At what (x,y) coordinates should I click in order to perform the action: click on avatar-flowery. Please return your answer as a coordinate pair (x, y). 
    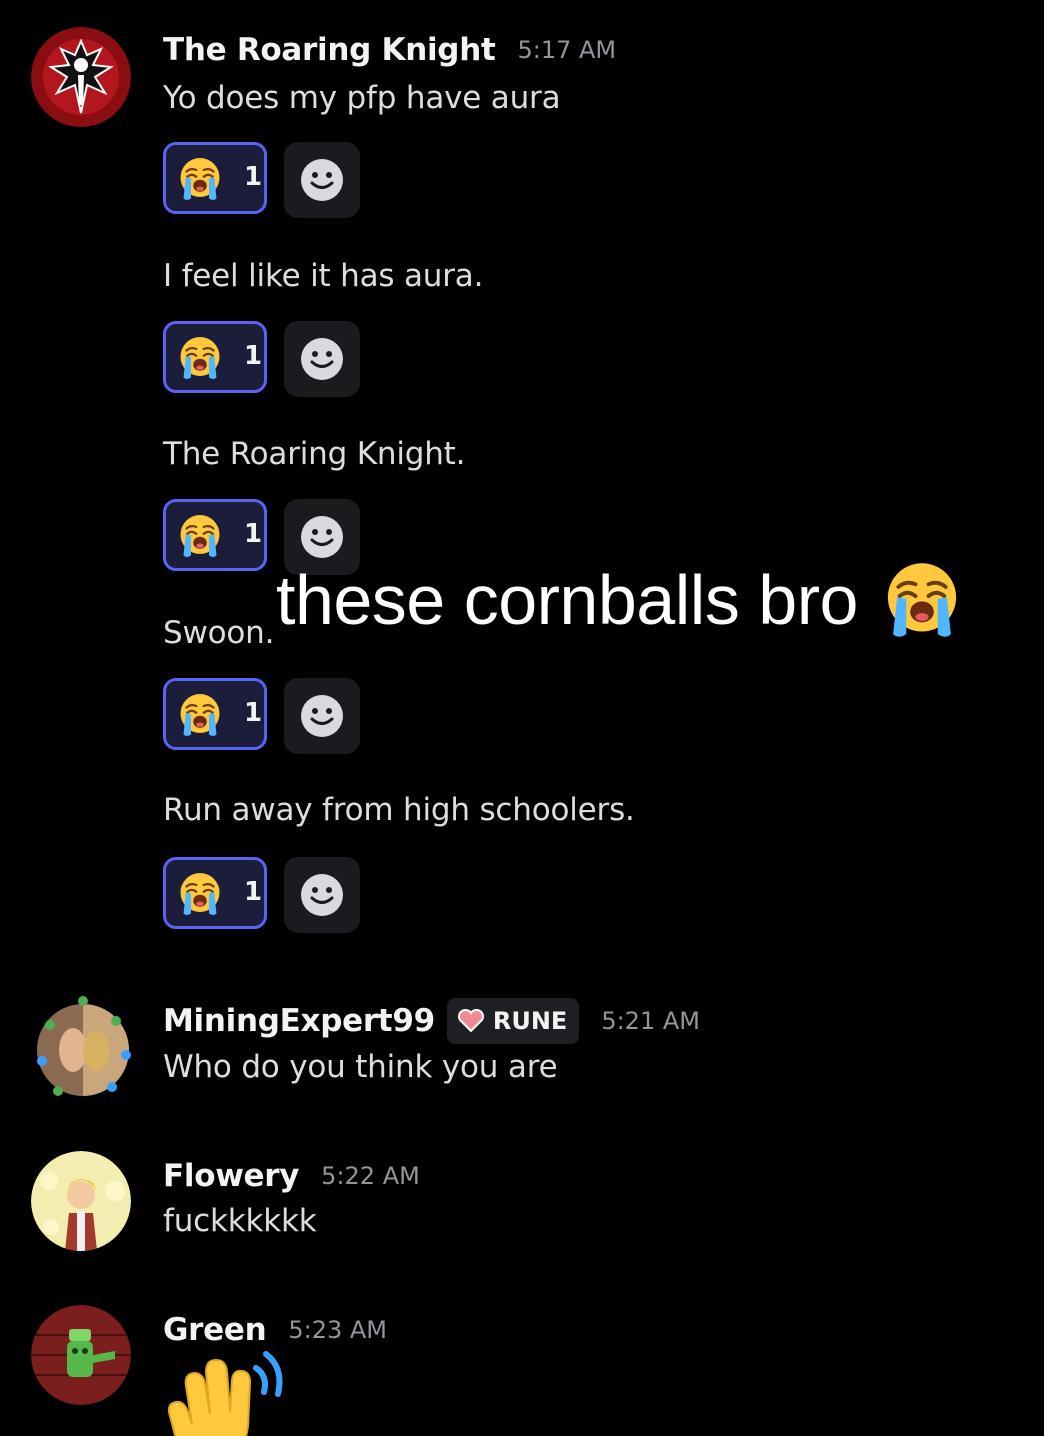
    Looking at the image, I should click on (81, 1201).